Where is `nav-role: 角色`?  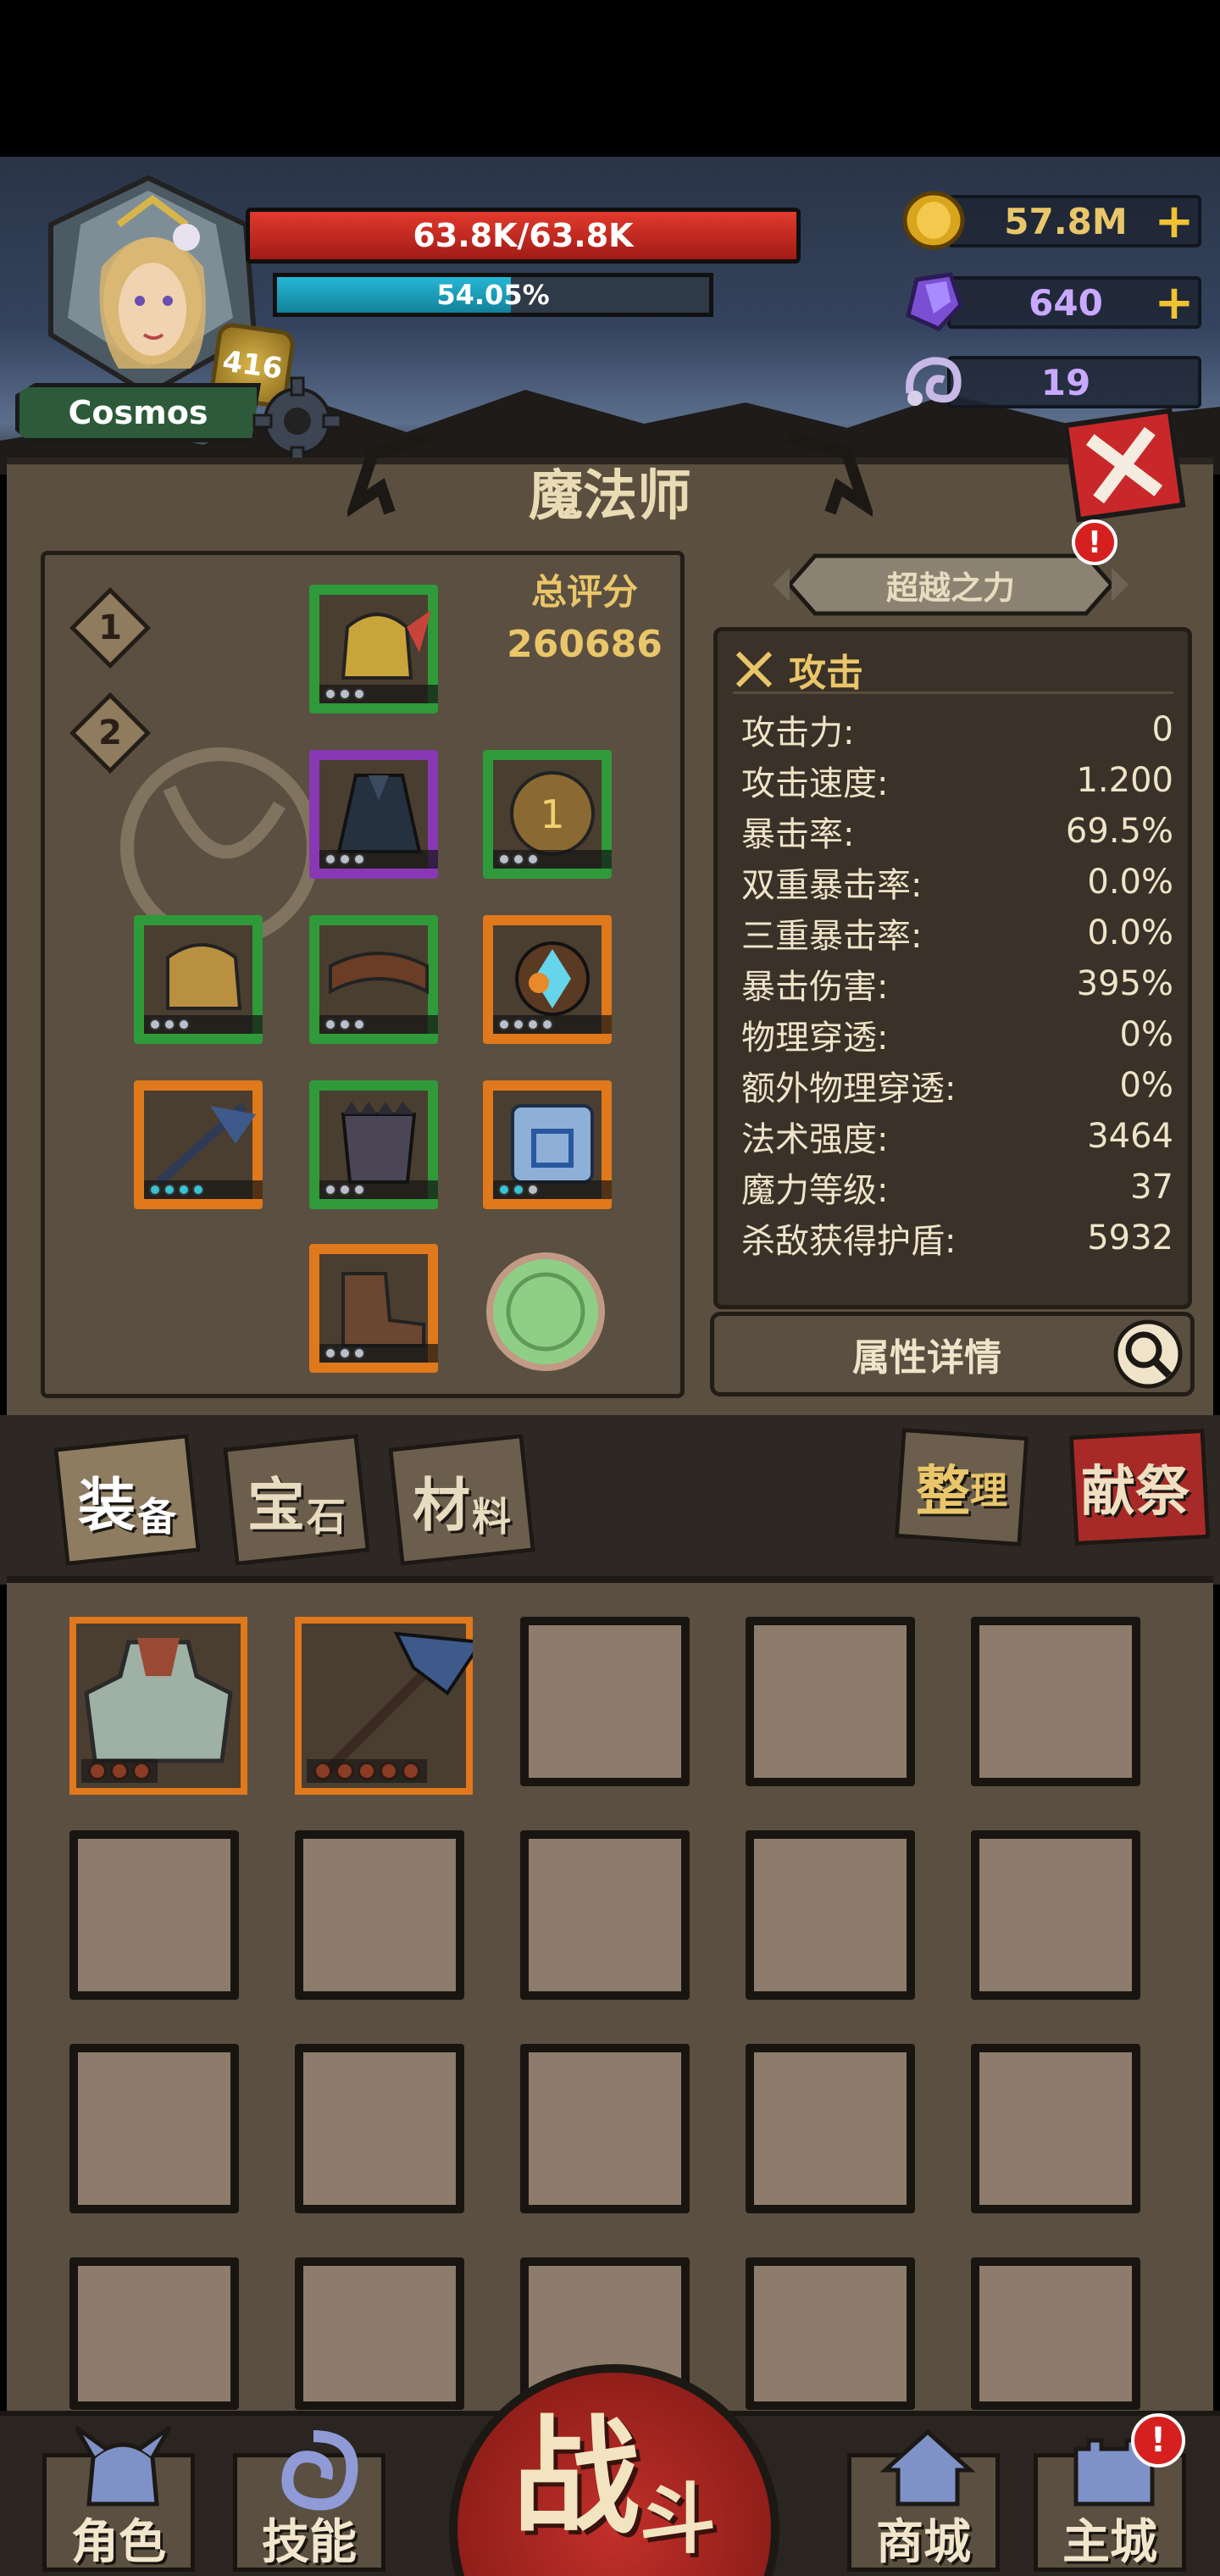
nav-role: 角色 is located at coordinates (110, 2491).